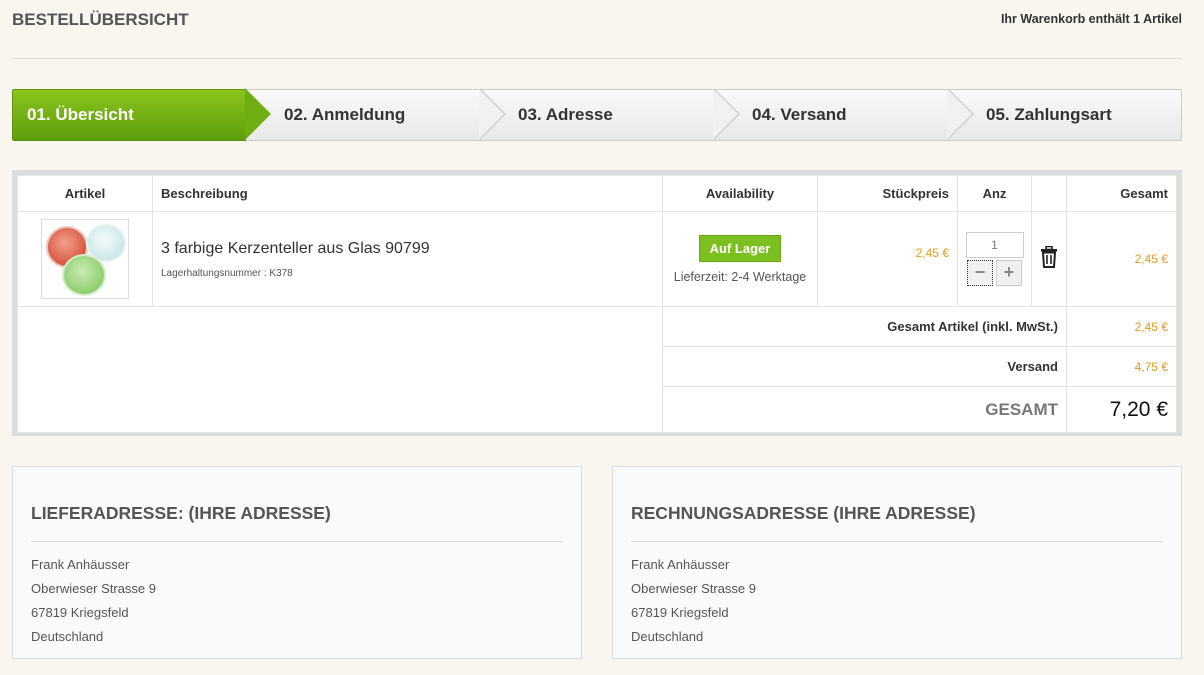  I want to click on product-name: 3 farbige Kerzenteller aus Glas 90799, so click(407, 249).